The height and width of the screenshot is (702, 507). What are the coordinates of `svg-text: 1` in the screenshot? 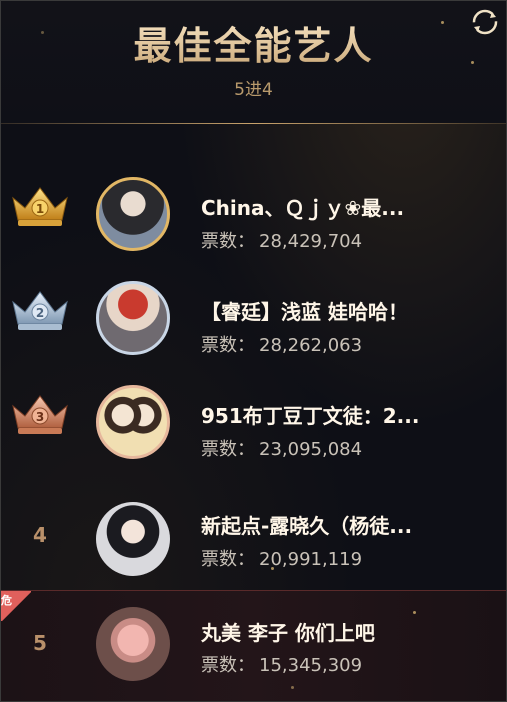 It's located at (40, 209).